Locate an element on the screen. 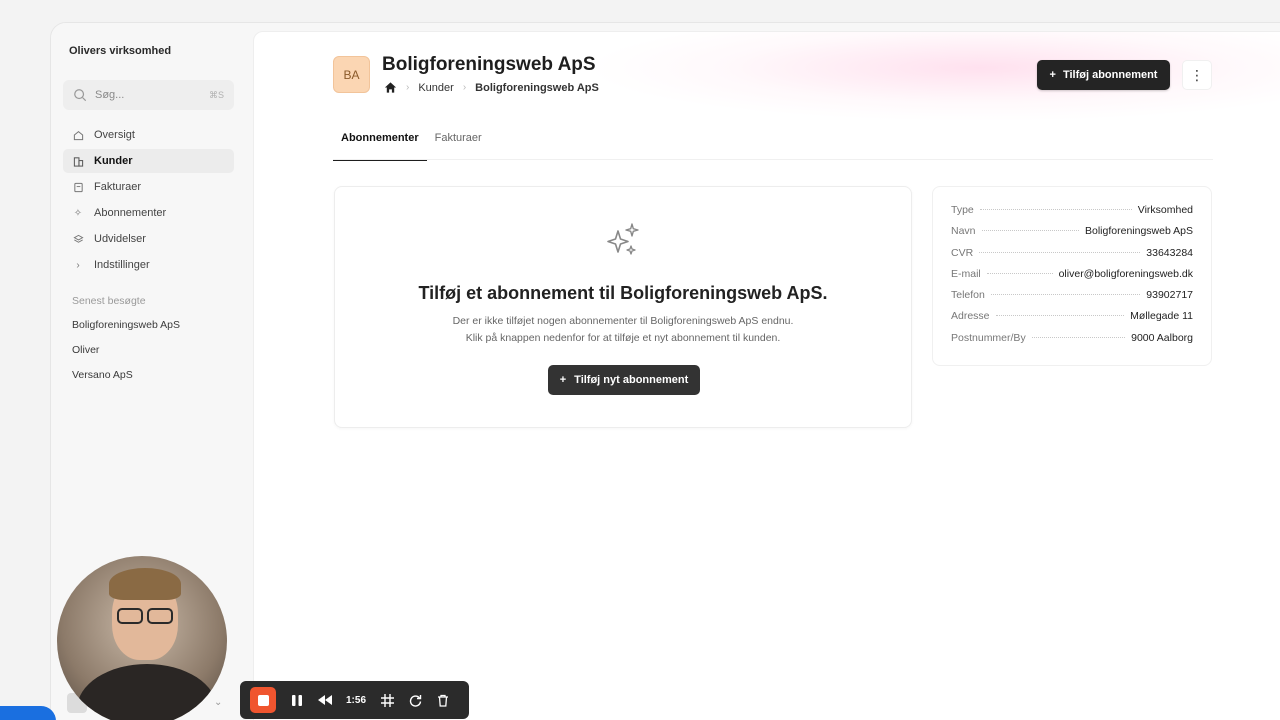 This screenshot has width=1280, height=720. org-name: Olivers virksomhed is located at coordinates (120, 51).